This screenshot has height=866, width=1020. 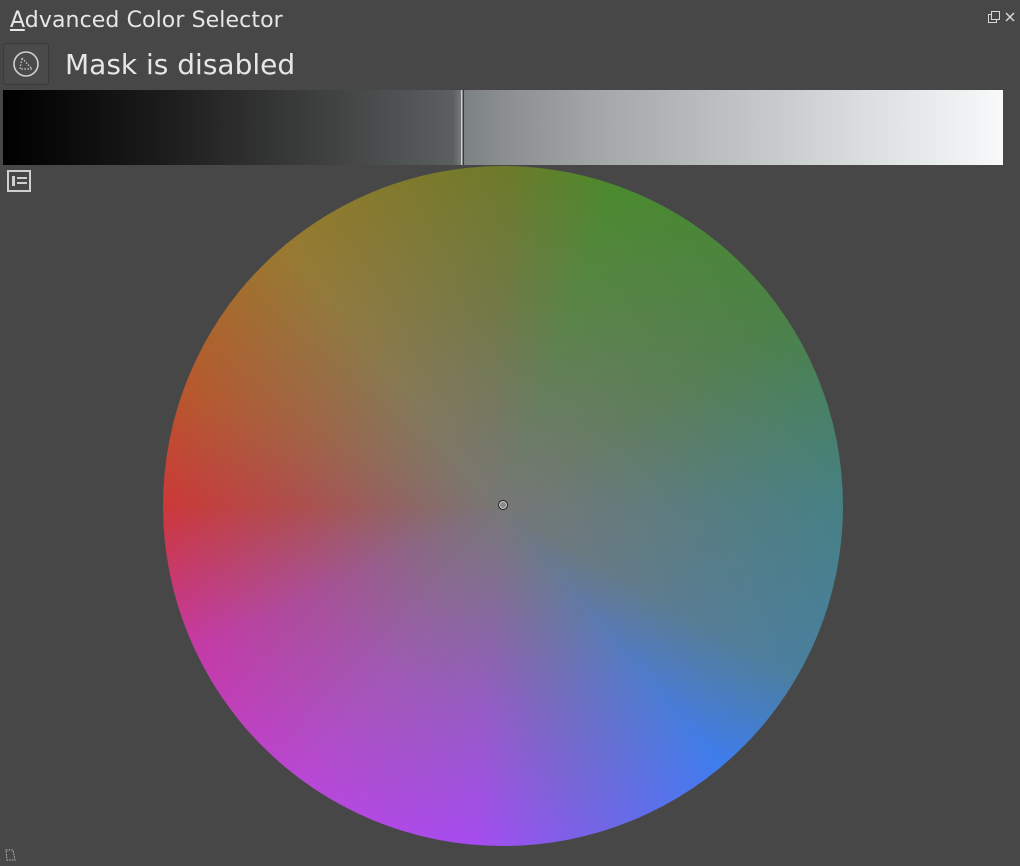 I want to click on mask-toggle-button, so click(x=26, y=64).